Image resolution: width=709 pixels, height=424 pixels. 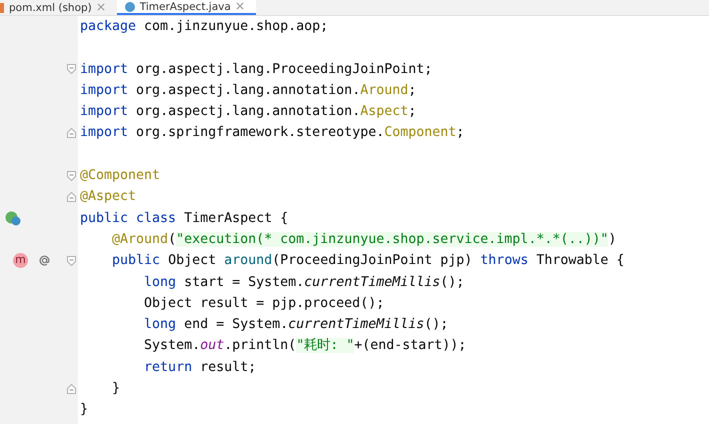 I want to click on code-text: (, so click(x=172, y=239).